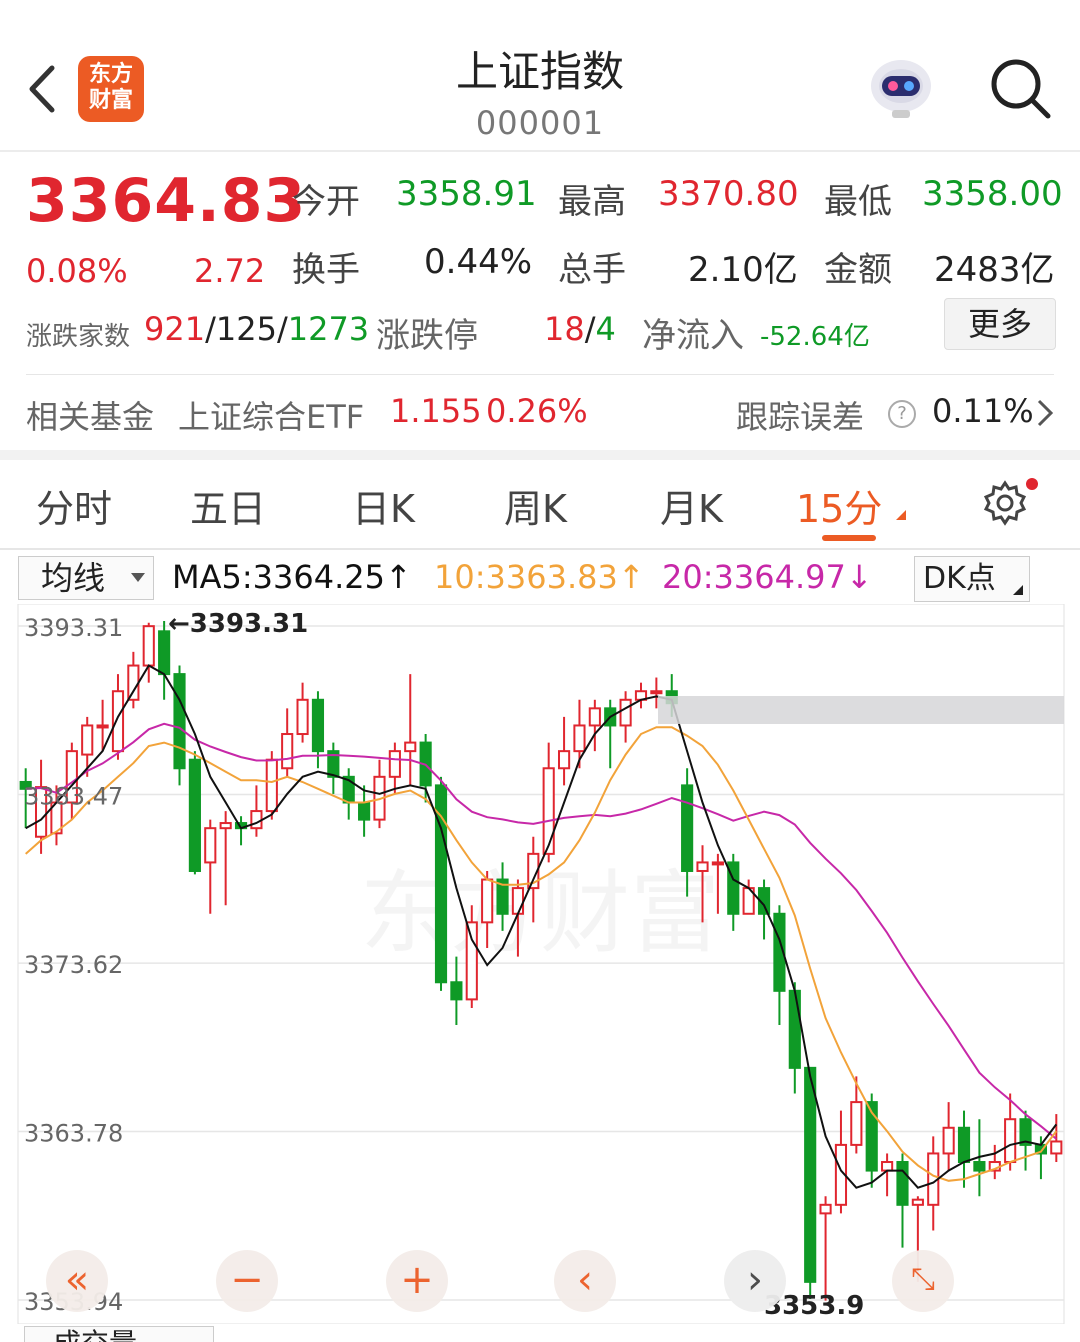 The height and width of the screenshot is (1342, 1080). What do you see at coordinates (119, 1334) in the screenshot?
I see `volume-tab: 成交量` at bounding box center [119, 1334].